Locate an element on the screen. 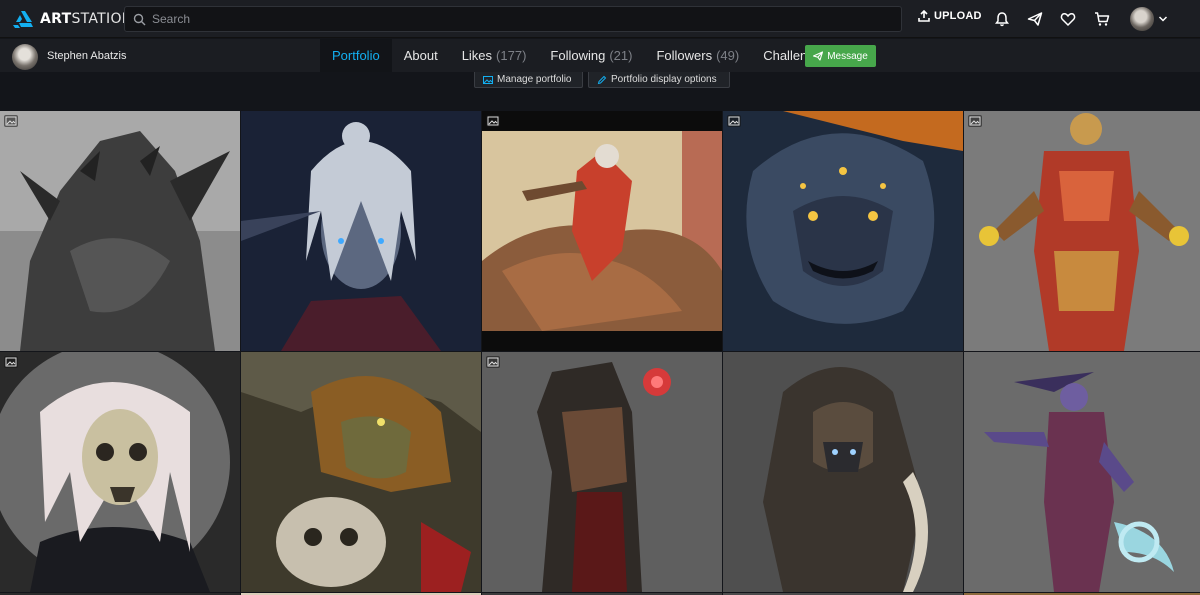 Image resolution: width=1200 pixels, height=595 pixels. tab-about: About is located at coordinates (421, 55).